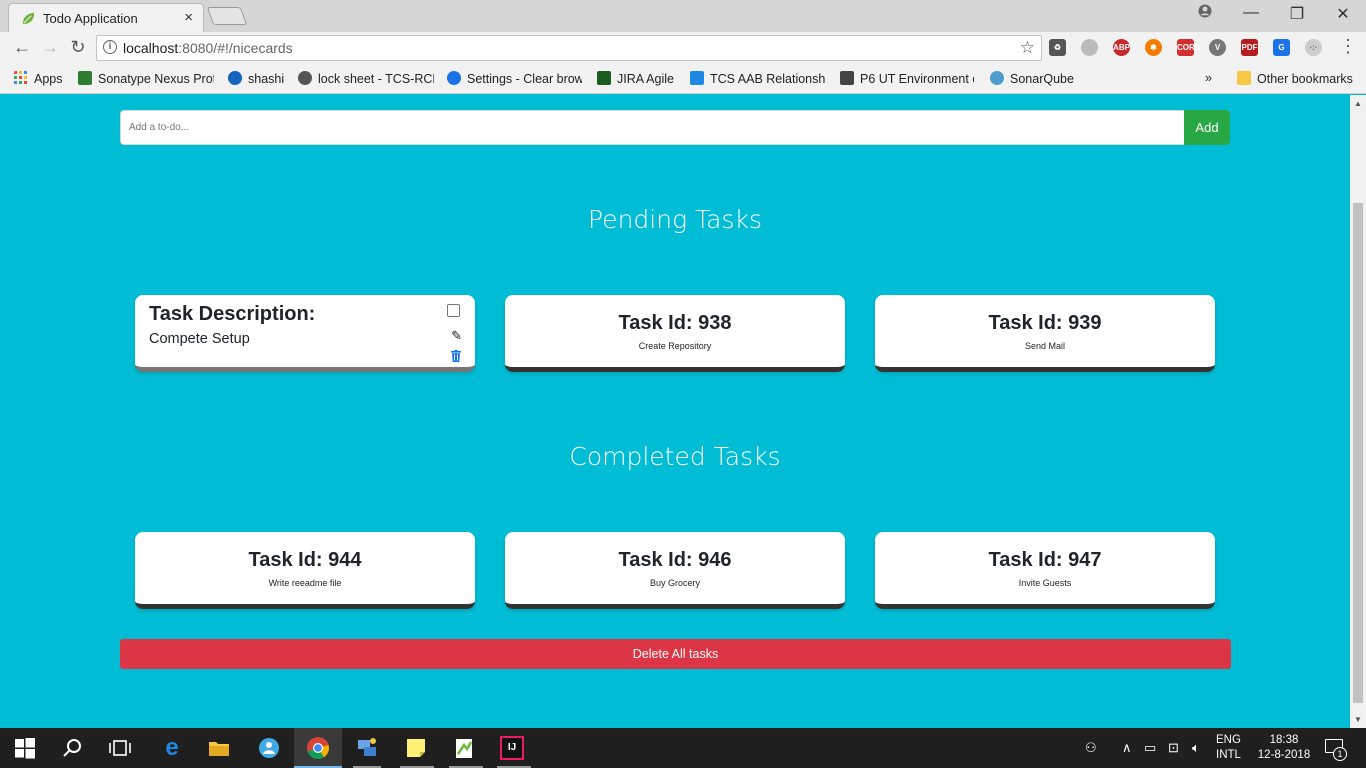 This screenshot has height=768, width=1366. Describe the element at coordinates (269, 748) in the screenshot. I see `people-app-icon` at that location.